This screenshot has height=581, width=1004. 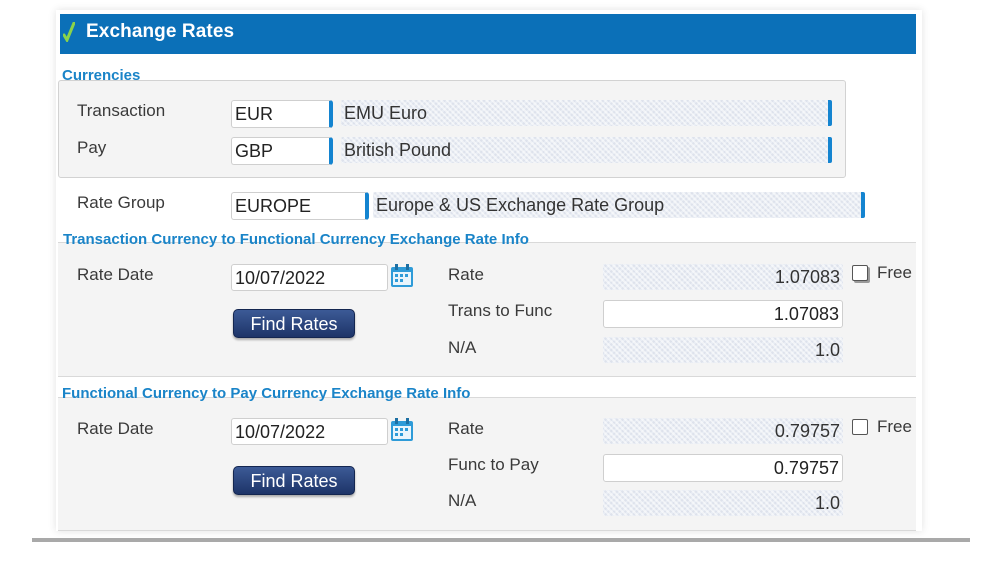 I want to click on trans-rate-date-label: Rate Date, so click(x=115, y=274).